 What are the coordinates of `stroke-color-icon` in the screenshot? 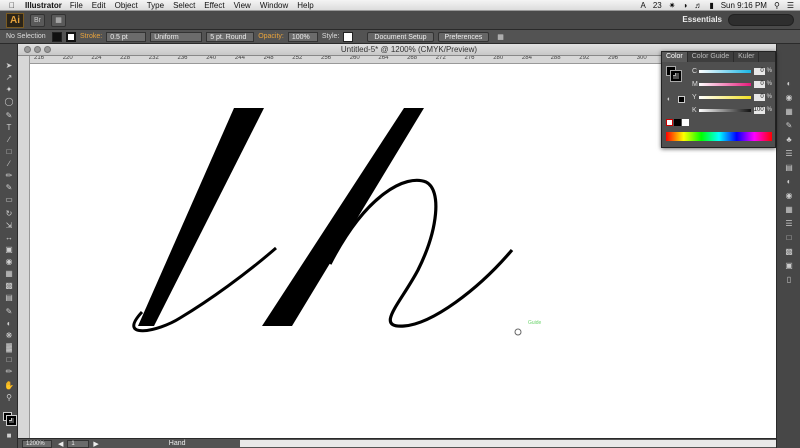 It's located at (11, 420).